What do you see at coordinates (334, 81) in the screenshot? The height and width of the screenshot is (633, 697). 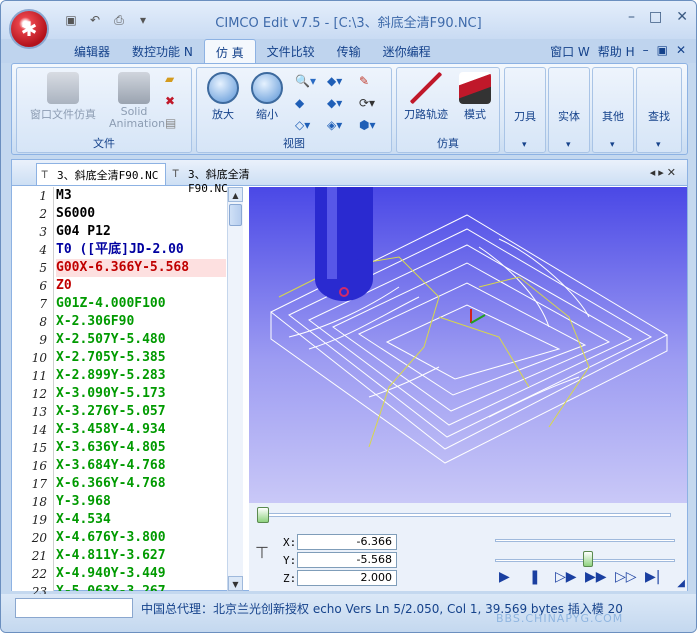 I see `view-iso-icon: ◆▾` at bounding box center [334, 81].